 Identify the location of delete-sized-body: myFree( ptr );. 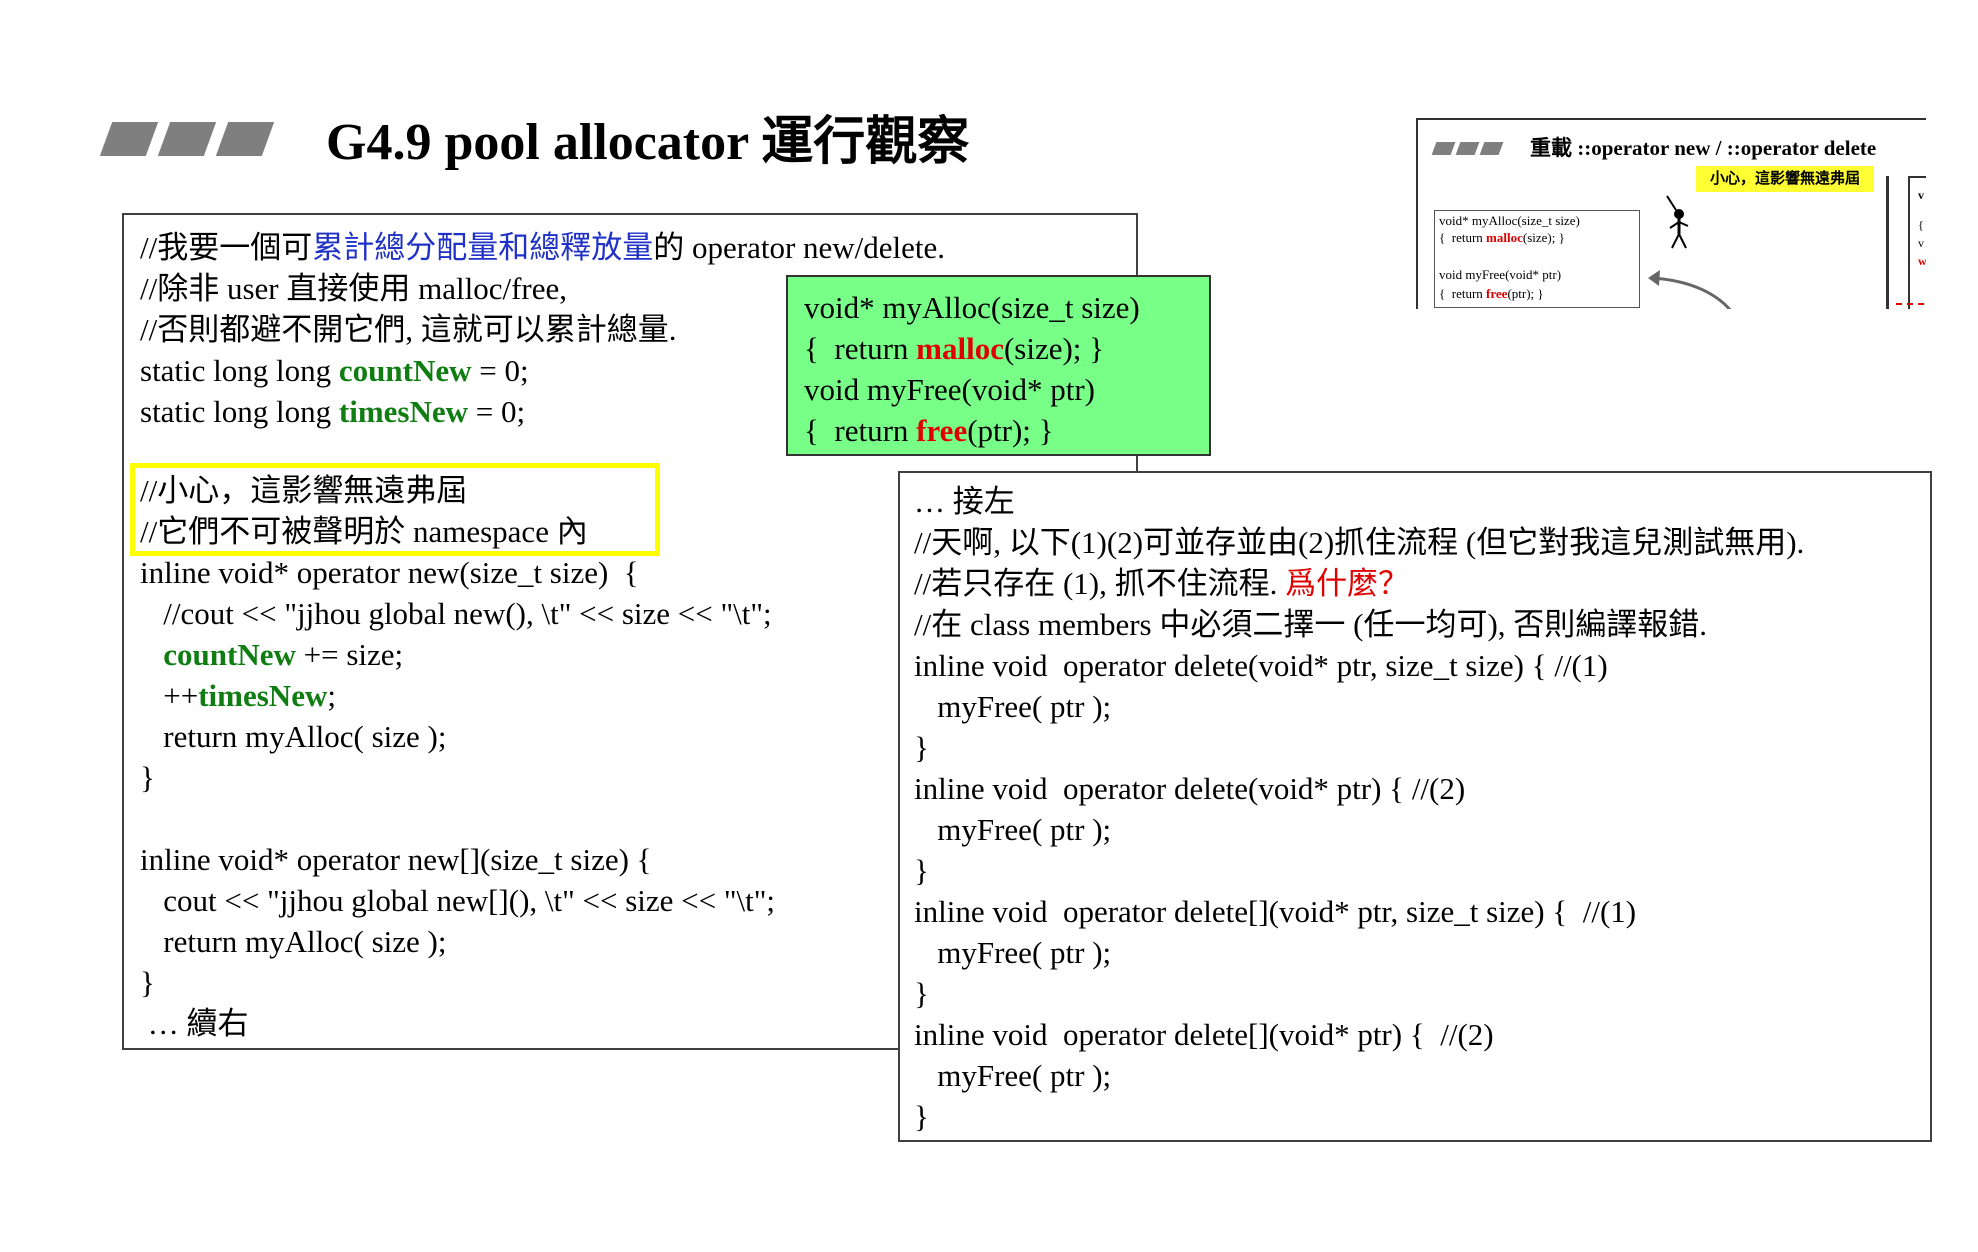
(1013, 706).